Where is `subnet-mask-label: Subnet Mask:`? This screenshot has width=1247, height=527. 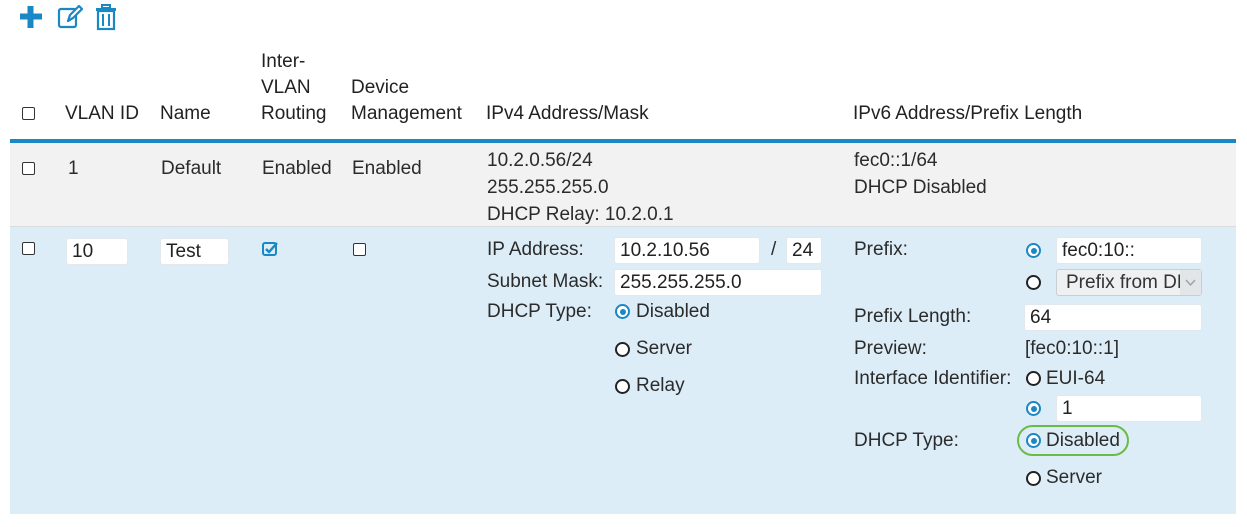 subnet-mask-label: Subnet Mask: is located at coordinates (545, 281).